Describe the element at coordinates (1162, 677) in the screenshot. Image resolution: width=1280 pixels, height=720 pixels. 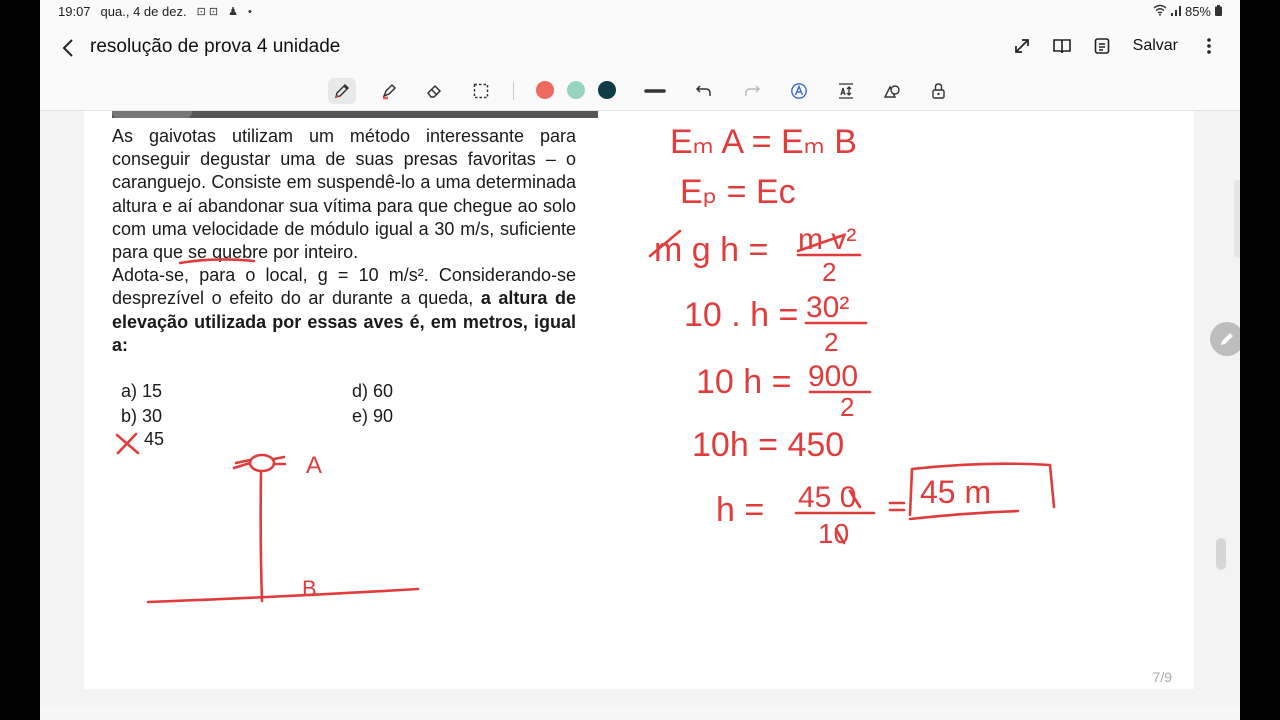
I see `page-number: 7/9` at that location.